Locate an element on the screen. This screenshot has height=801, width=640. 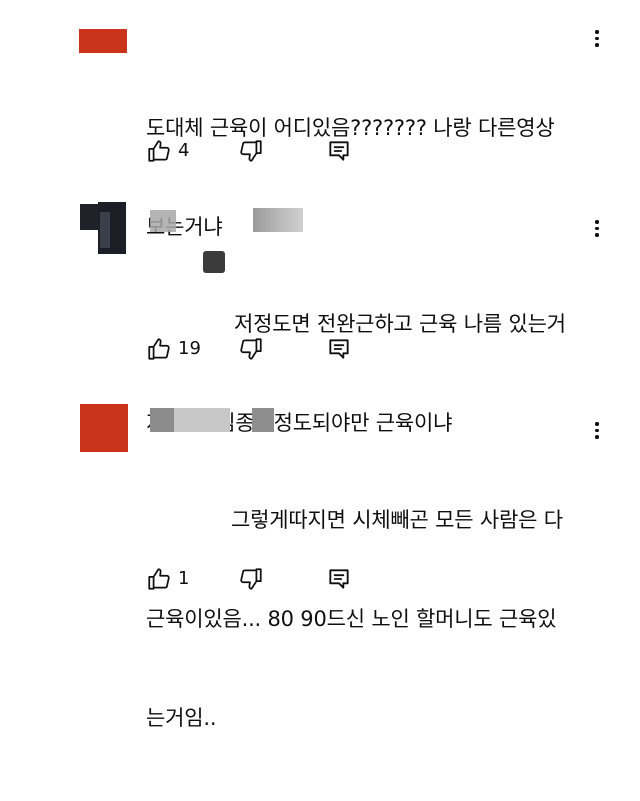
comment-actions: 19 is located at coordinates (376, 349).